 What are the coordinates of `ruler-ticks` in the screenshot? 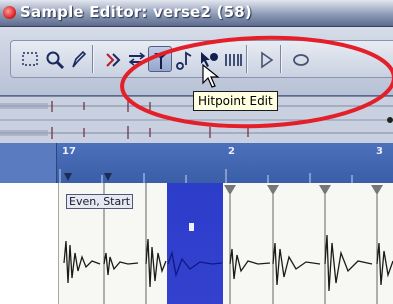 It's located at (206, 176).